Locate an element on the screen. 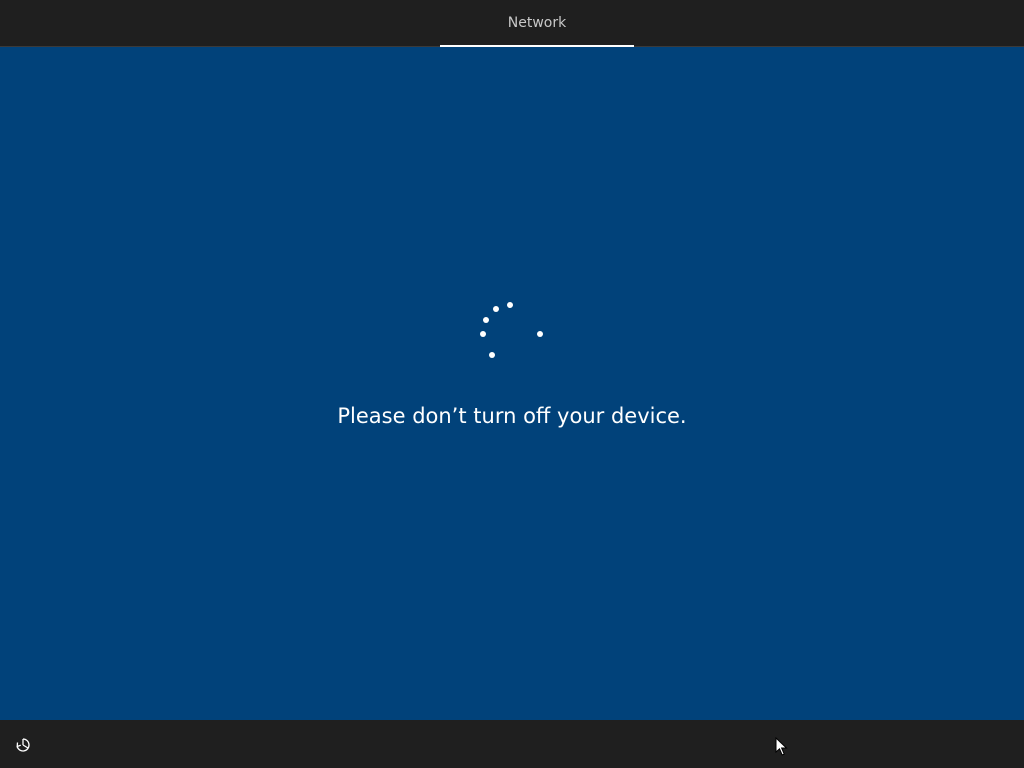  mouse-cursor-icon is located at coordinates (782, 746).